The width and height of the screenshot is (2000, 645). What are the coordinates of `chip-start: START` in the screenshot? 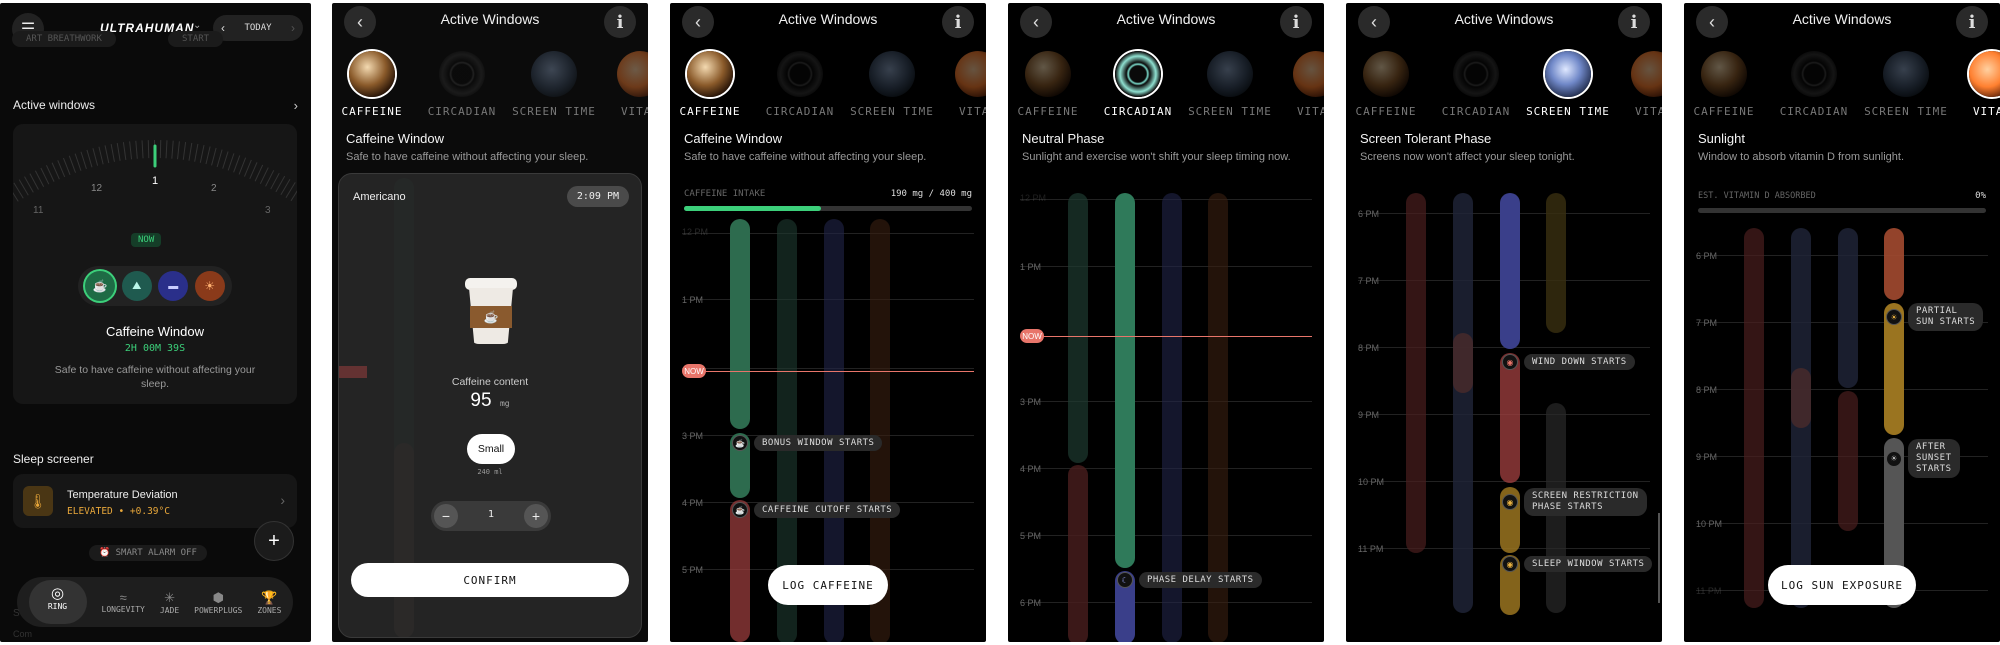 It's located at (196, 39).